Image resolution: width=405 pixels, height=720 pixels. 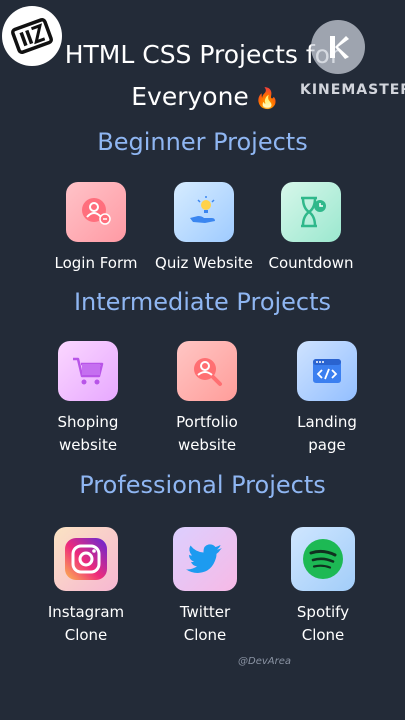 I want to click on project-twitter-clone: Twitter Clone, so click(x=205, y=587).